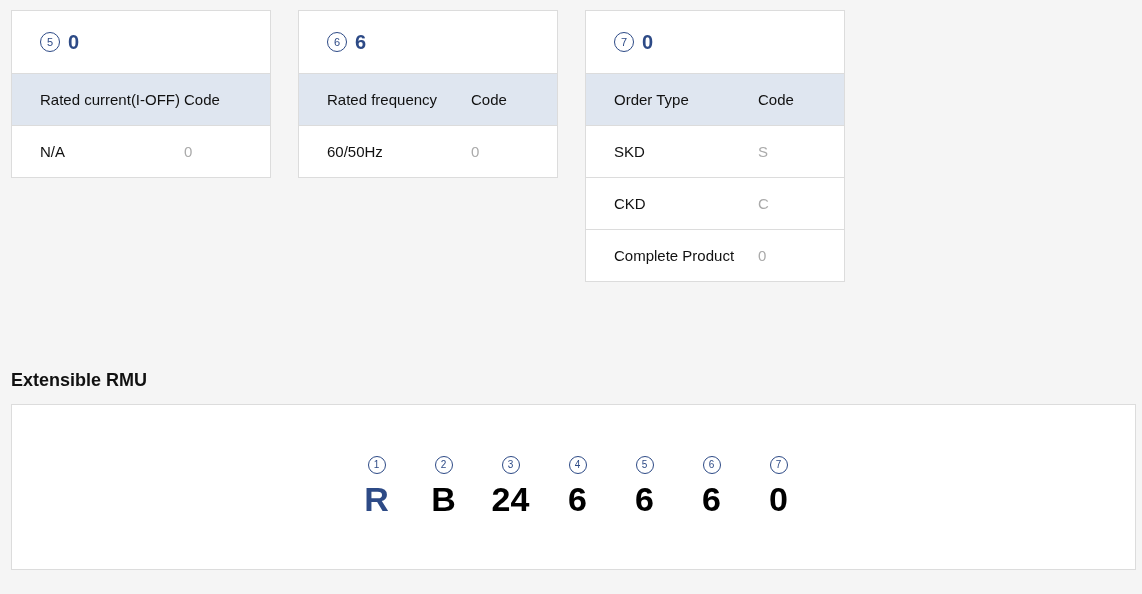  I want to click on column-header: Order Type, so click(652, 99).